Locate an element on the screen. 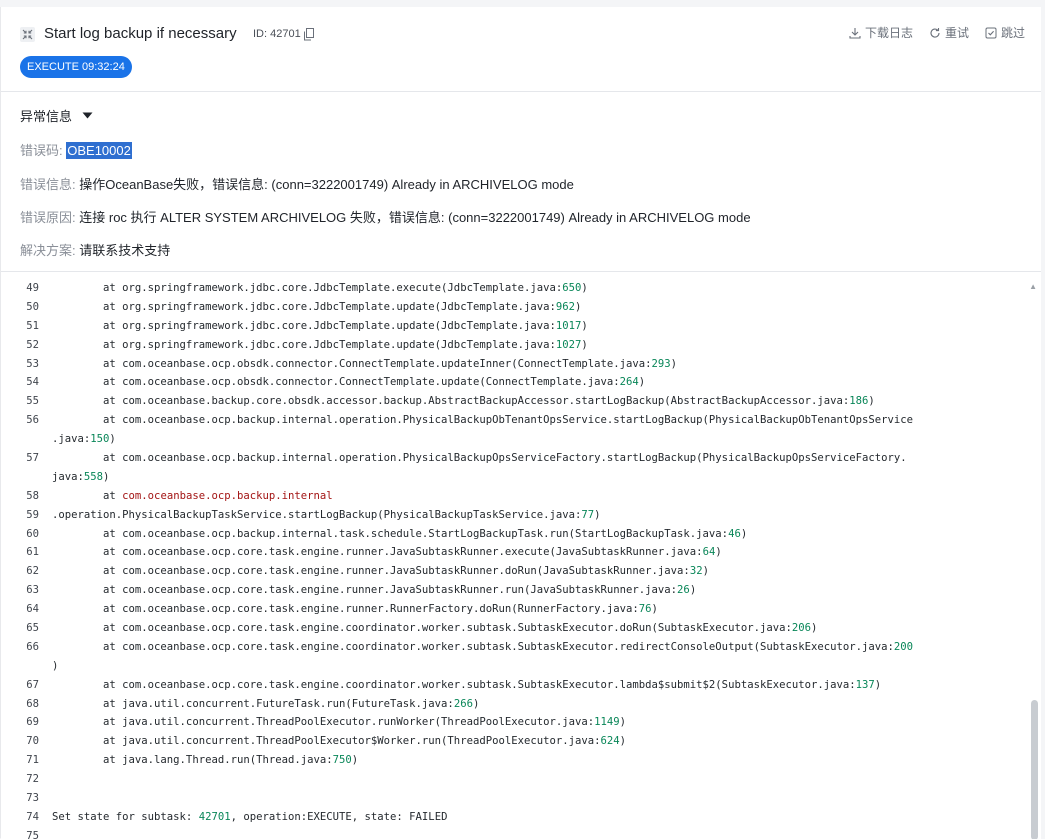 Image resolution: width=1045 pixels, height=839 pixels. log-line-number: 54 is located at coordinates (32, 382).